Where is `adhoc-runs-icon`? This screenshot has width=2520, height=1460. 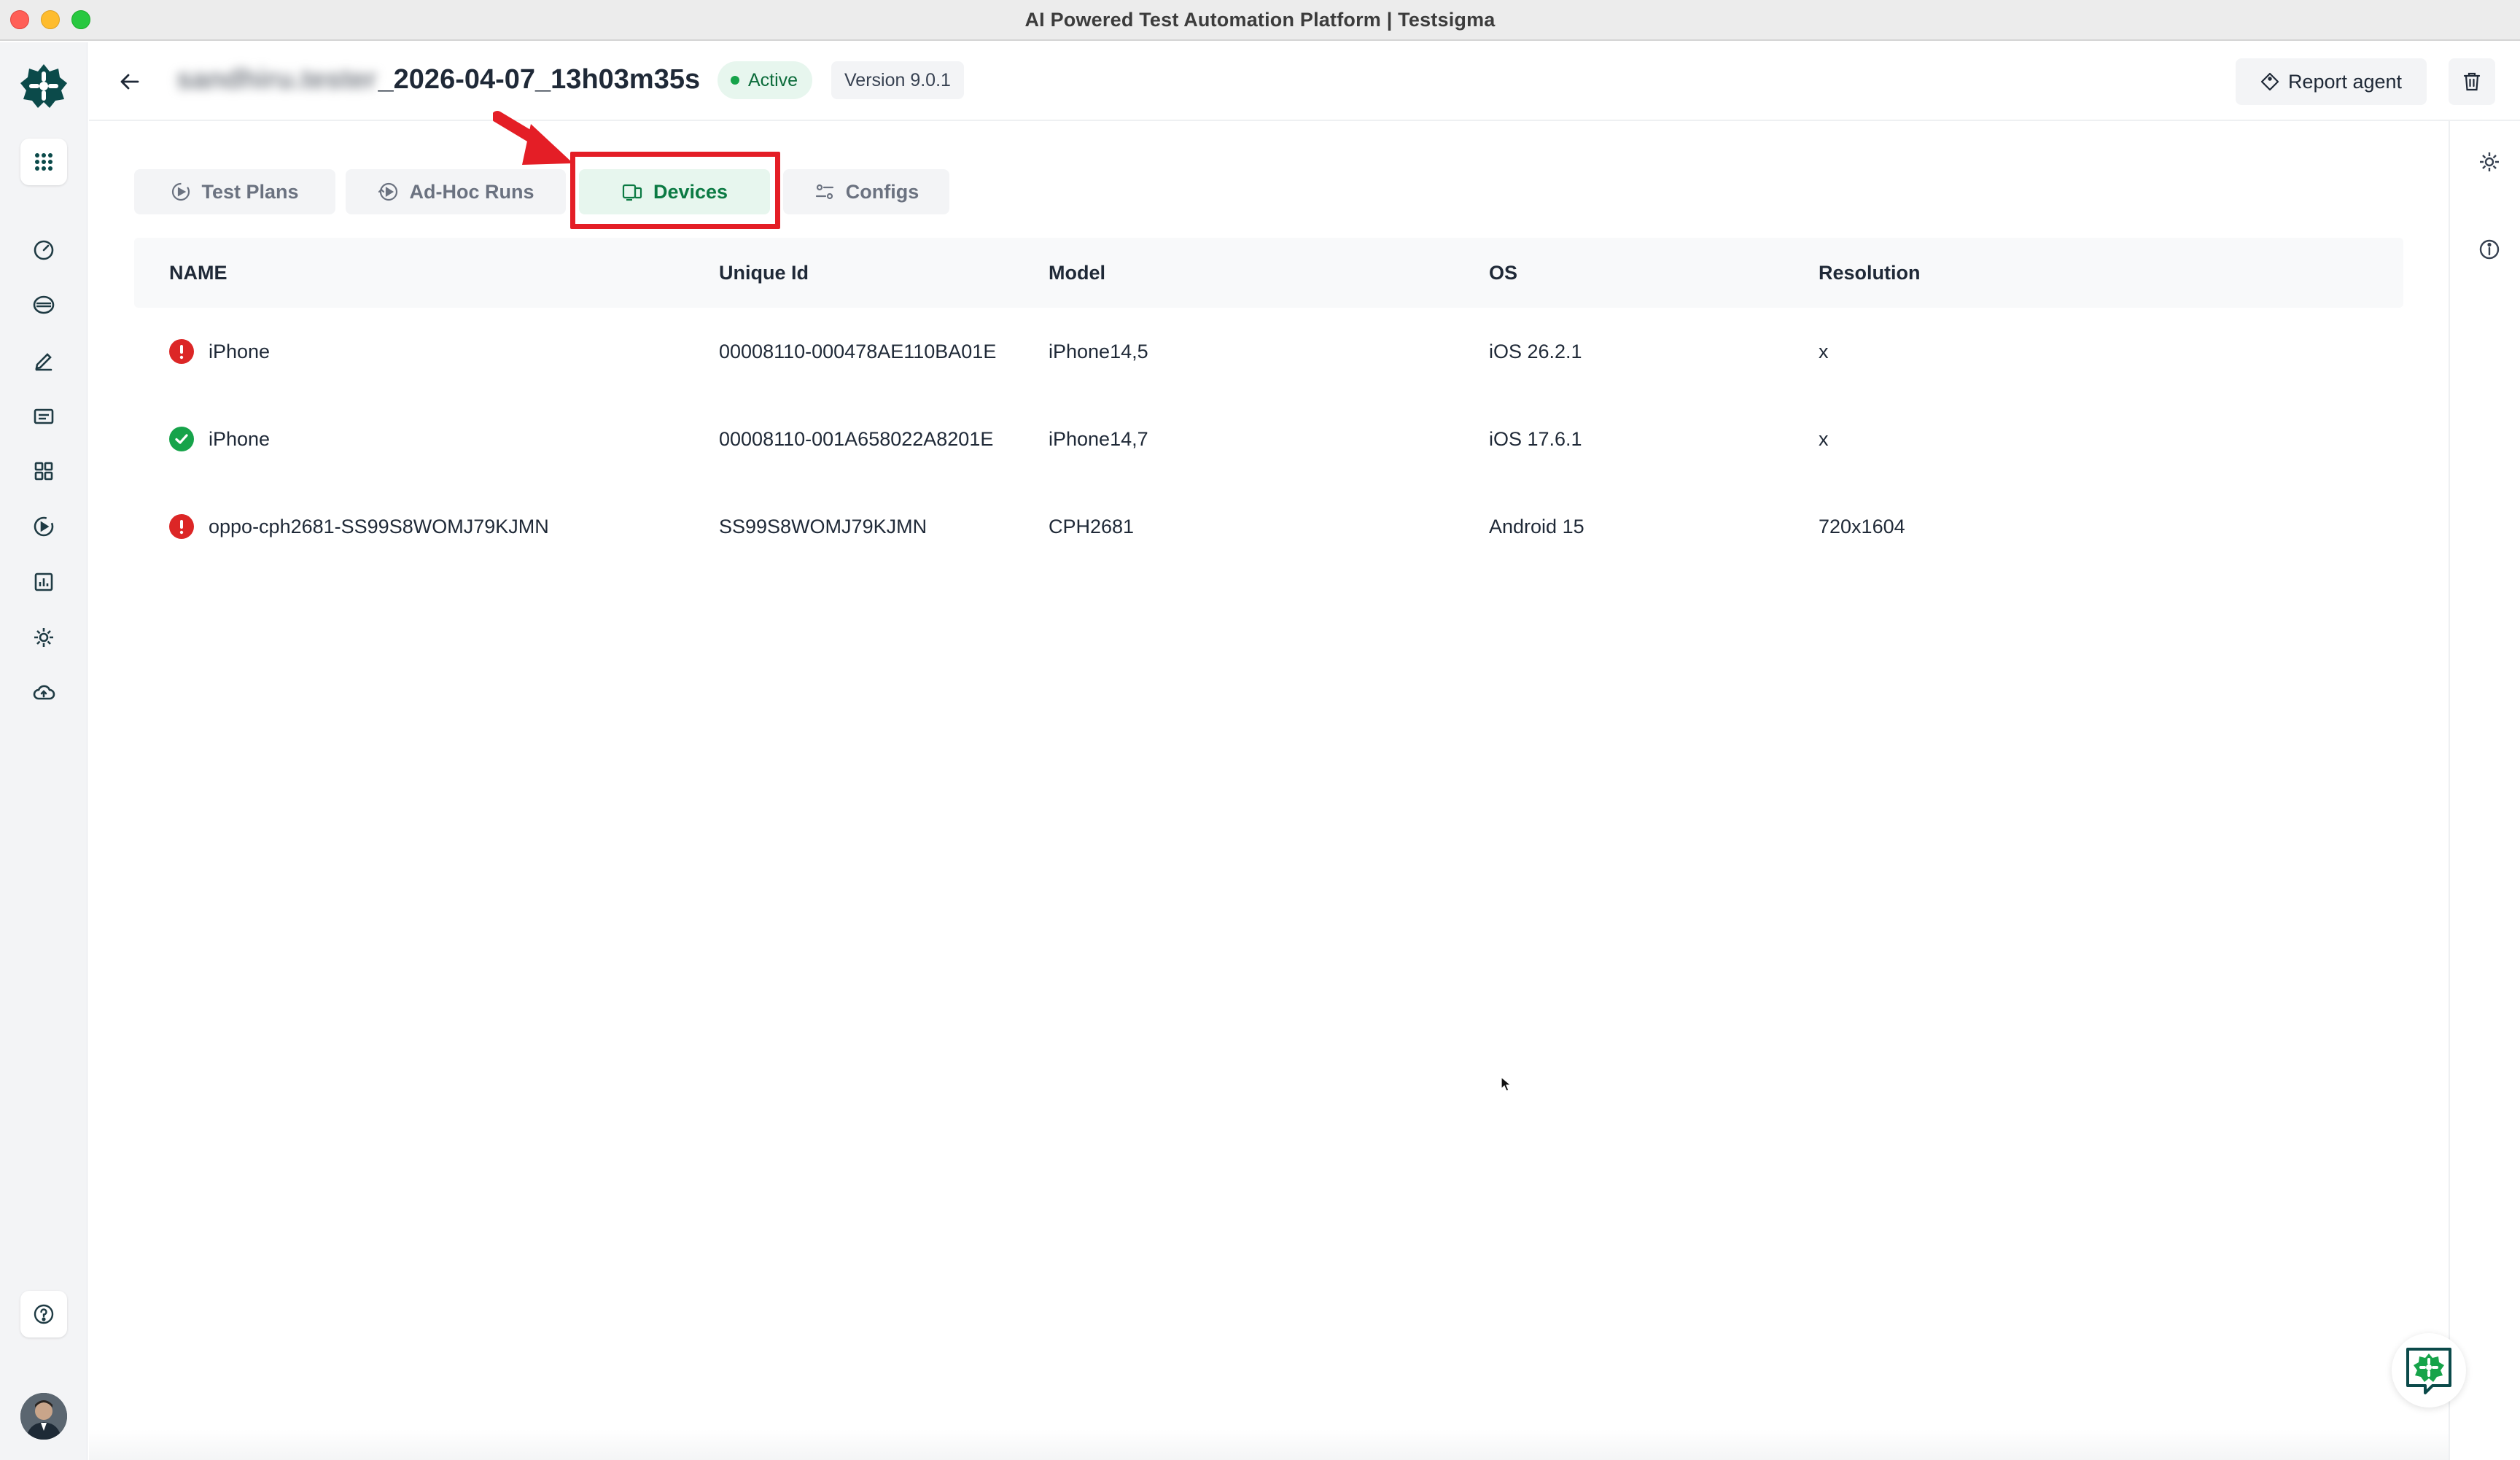
adhoc-runs-icon is located at coordinates (387, 191).